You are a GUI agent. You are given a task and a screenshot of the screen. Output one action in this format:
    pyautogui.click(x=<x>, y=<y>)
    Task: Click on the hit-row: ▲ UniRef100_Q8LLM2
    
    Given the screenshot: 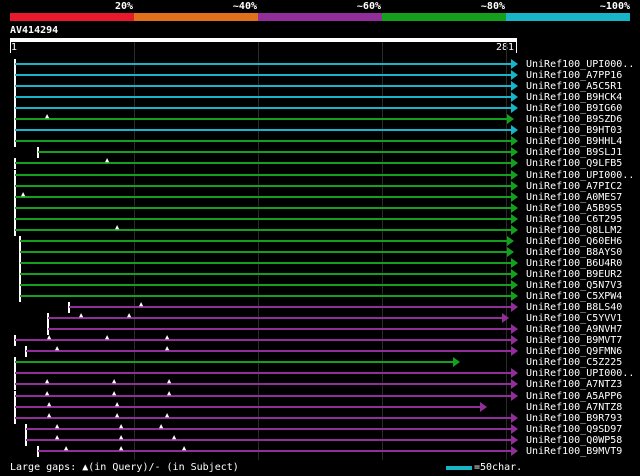 What is the action you would take?
    pyautogui.click(x=320, y=229)
    